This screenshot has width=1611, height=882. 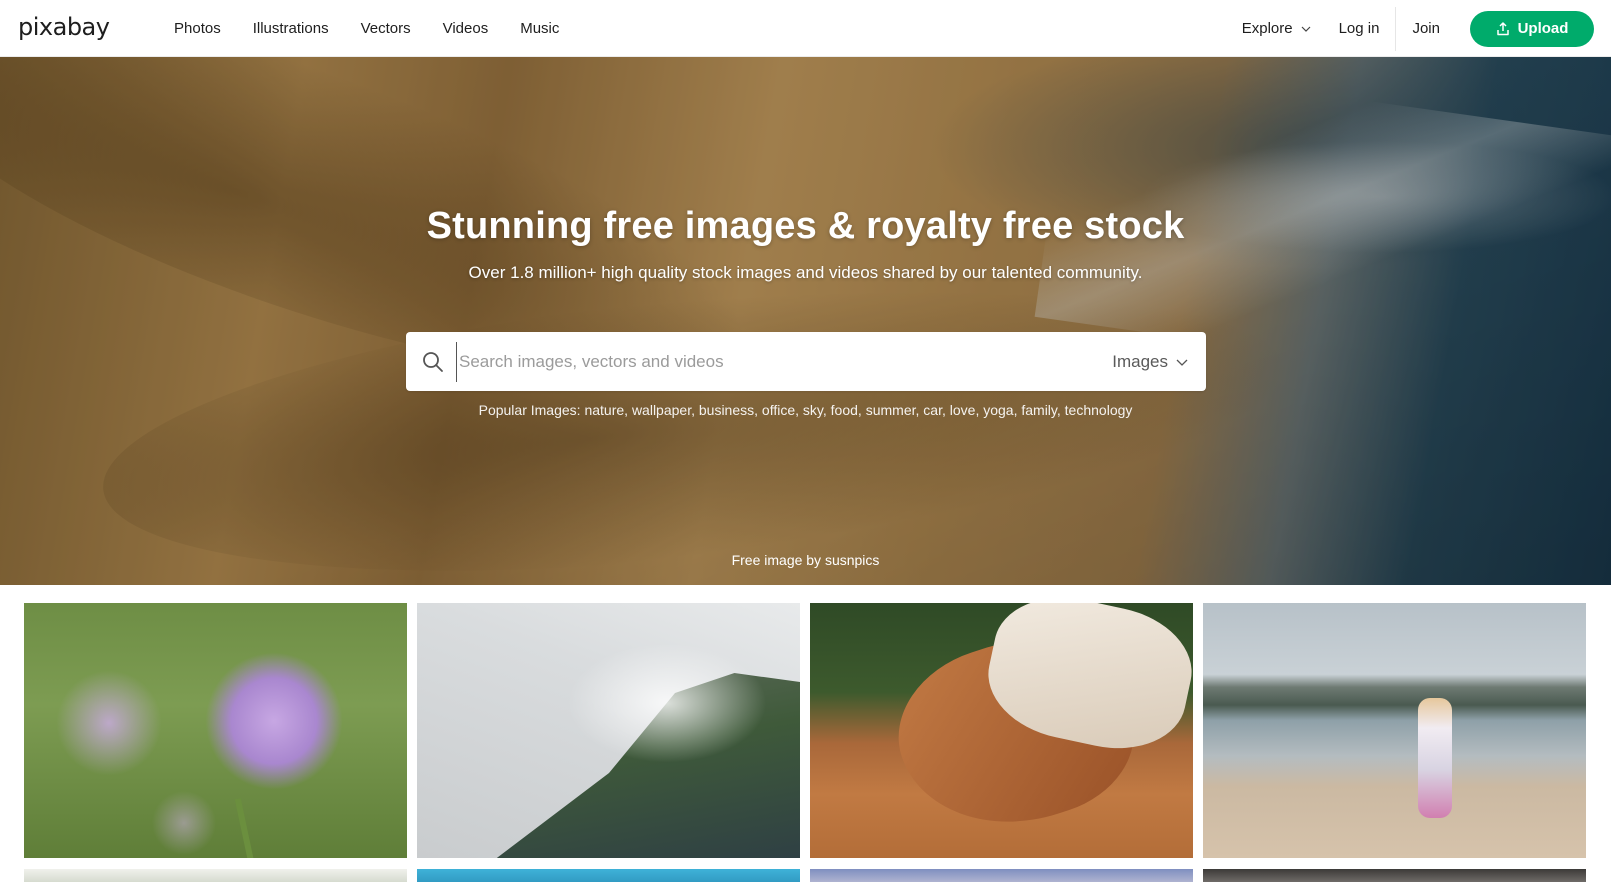 I want to click on search-type-select: Images, so click(x=1153, y=362).